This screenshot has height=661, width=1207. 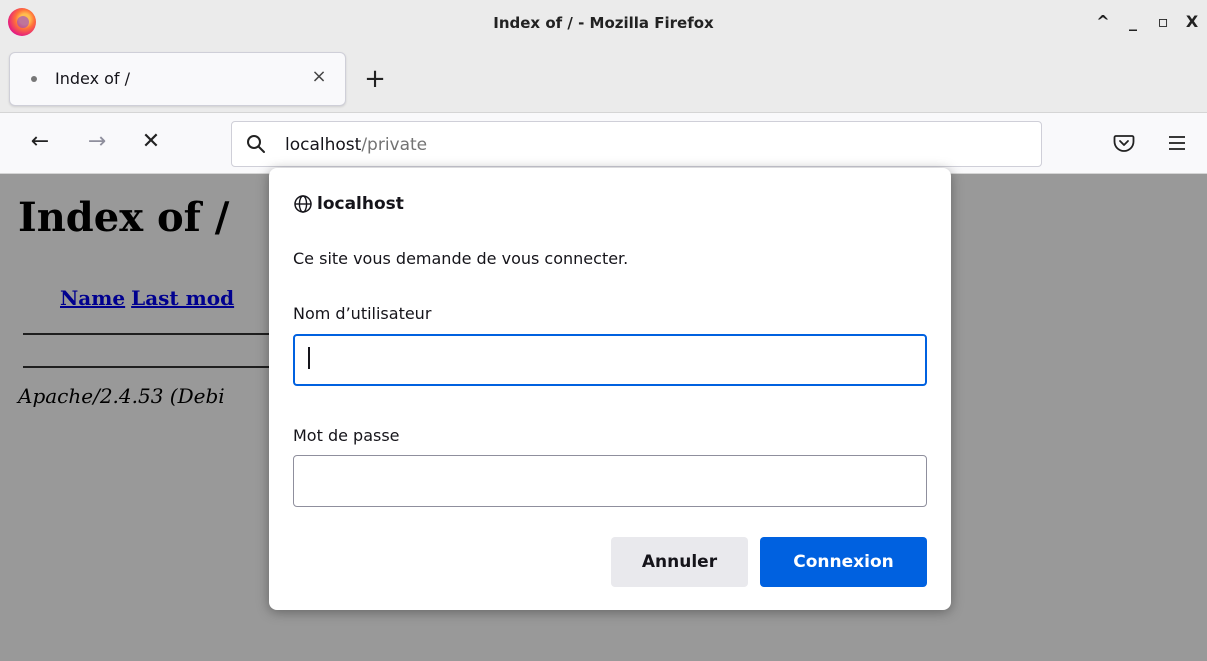 What do you see at coordinates (97, 142) in the screenshot?
I see `forward-button: →` at bounding box center [97, 142].